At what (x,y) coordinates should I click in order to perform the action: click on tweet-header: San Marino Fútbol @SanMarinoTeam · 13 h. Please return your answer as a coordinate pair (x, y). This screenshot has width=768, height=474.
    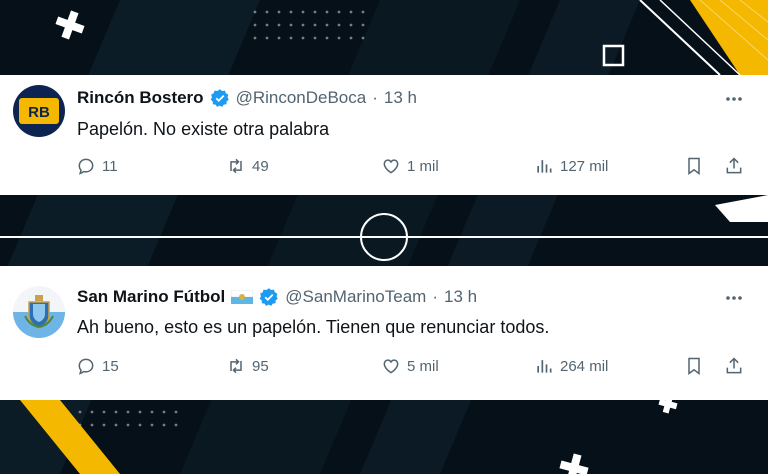
    Looking at the image, I should click on (277, 297).